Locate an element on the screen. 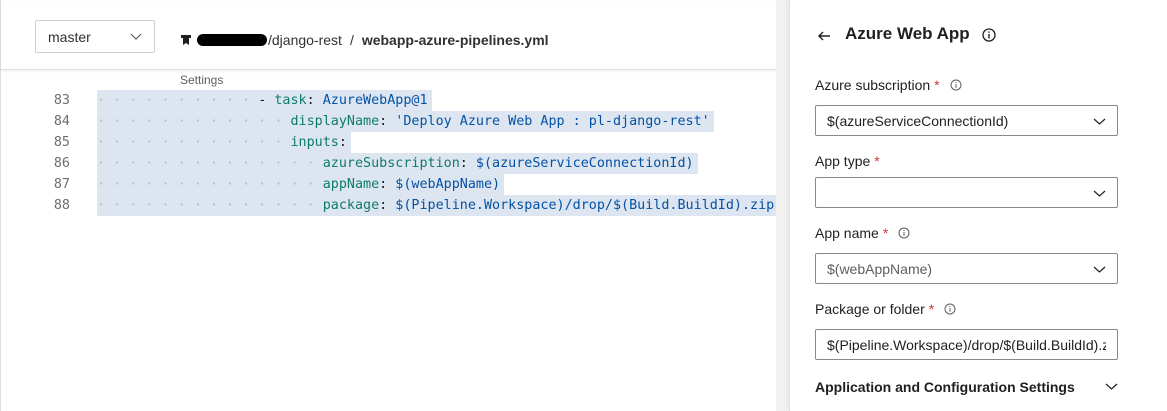 Image resolution: width=1167 pixels, height=411 pixels. package-label: Package or folder * is located at coordinates (885, 309).